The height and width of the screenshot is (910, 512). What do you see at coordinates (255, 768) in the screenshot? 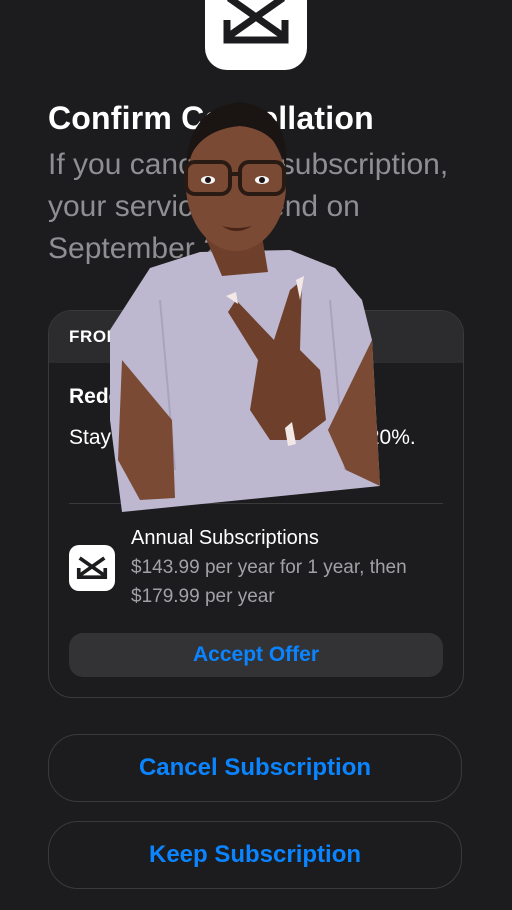
I see `cancel-subscription-button: Cancel Subscription` at bounding box center [255, 768].